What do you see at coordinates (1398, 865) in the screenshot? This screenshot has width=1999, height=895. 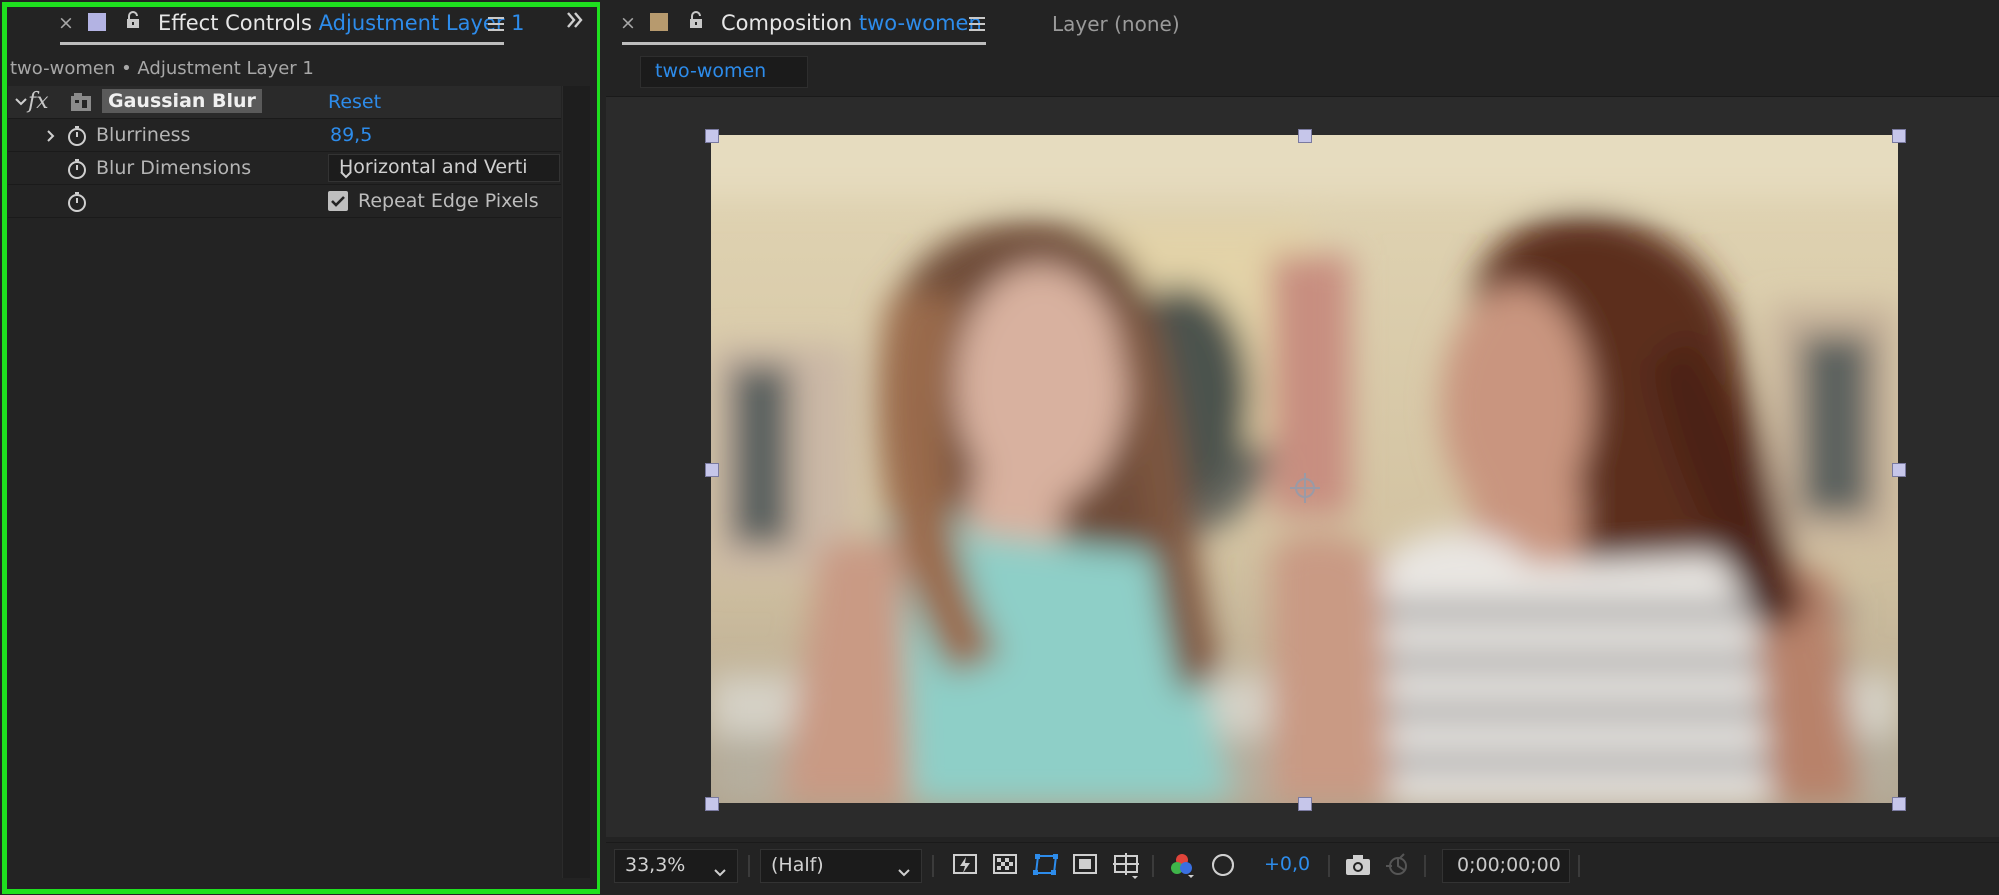 I see `show-snapshot-icon` at bounding box center [1398, 865].